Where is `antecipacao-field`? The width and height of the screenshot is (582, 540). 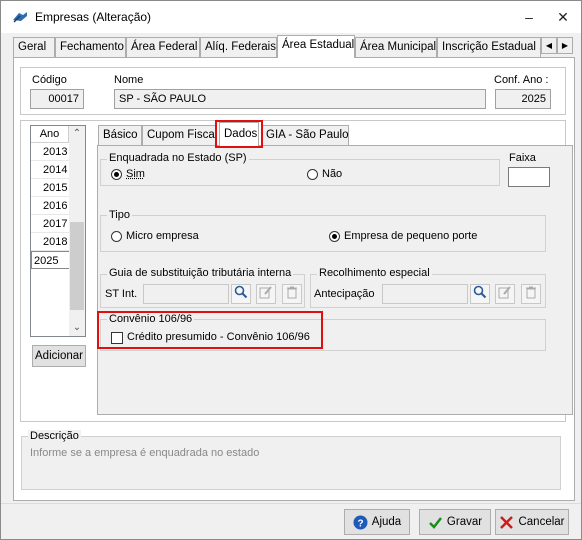 antecipacao-field is located at coordinates (425, 294).